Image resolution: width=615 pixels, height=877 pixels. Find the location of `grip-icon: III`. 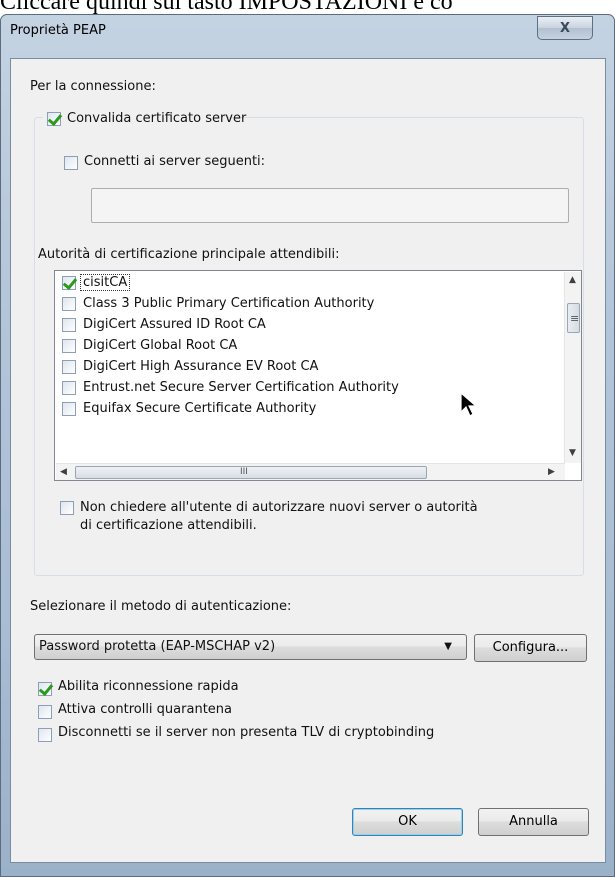

grip-icon: III is located at coordinates (244, 472).